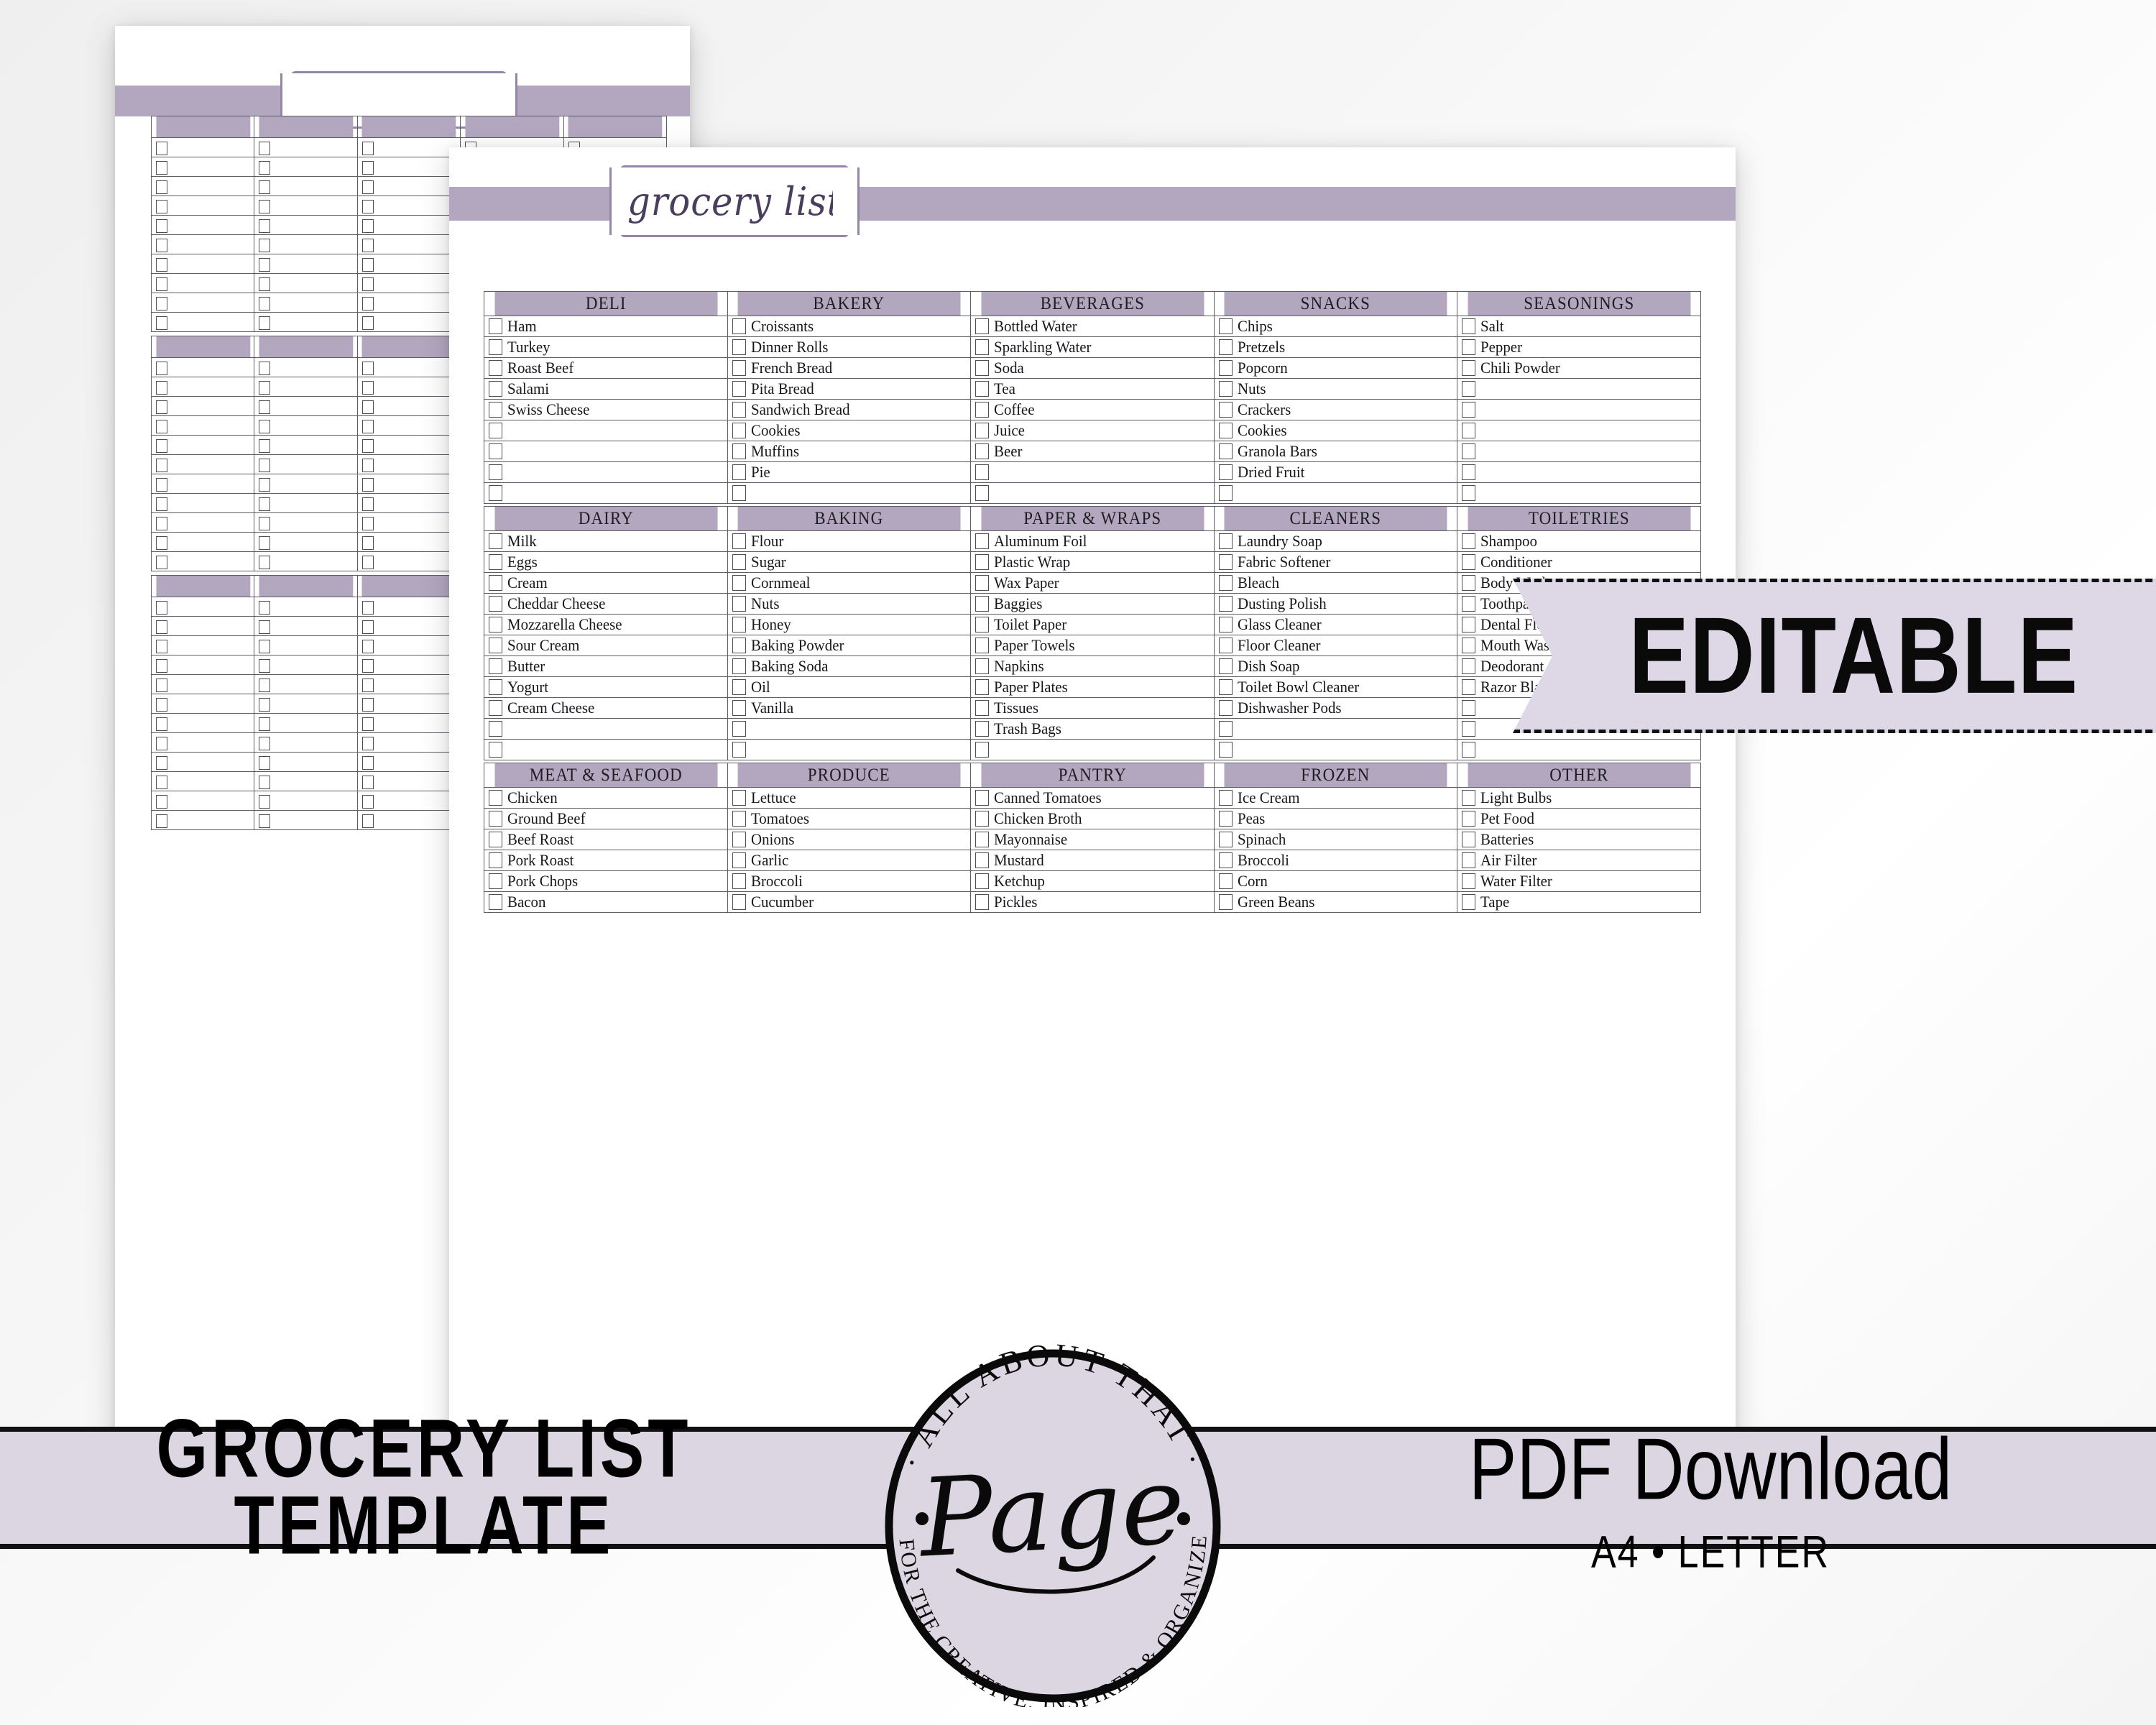  What do you see at coordinates (1093, 860) in the screenshot?
I see `grocery-item-cell: Mustard` at bounding box center [1093, 860].